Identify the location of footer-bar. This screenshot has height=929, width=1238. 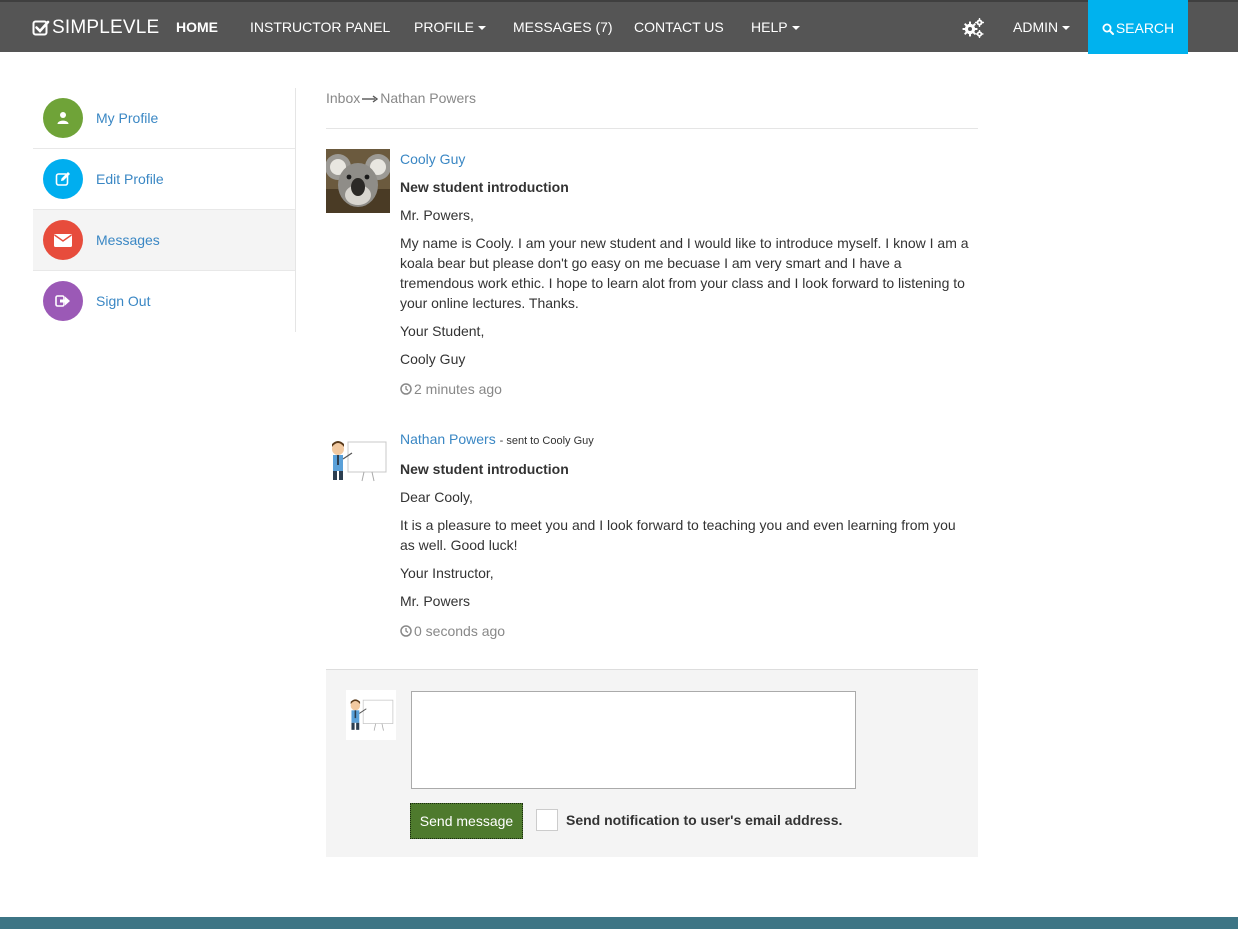
(619, 923).